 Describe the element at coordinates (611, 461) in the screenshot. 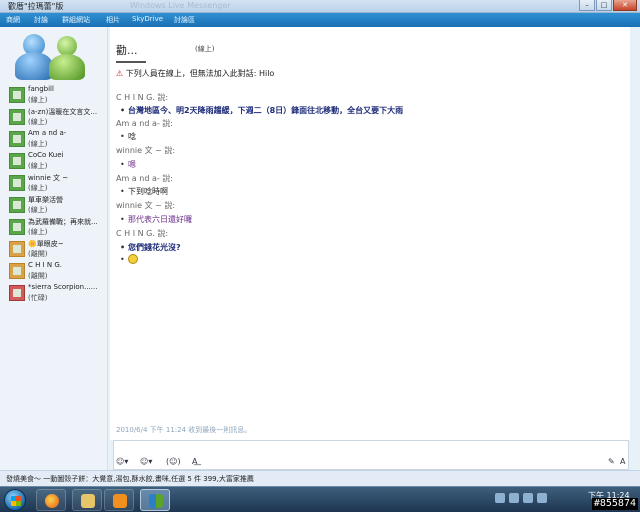

I see `handwrite-button: ✎` at that location.